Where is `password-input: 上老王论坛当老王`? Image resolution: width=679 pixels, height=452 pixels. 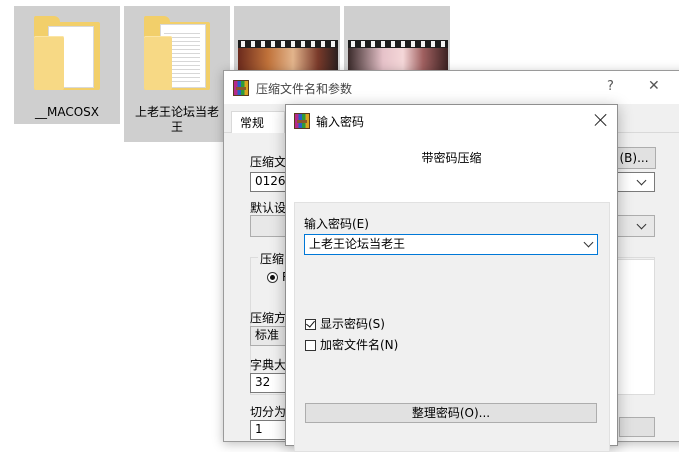
password-input: 上老王论坛当老王 is located at coordinates (451, 244).